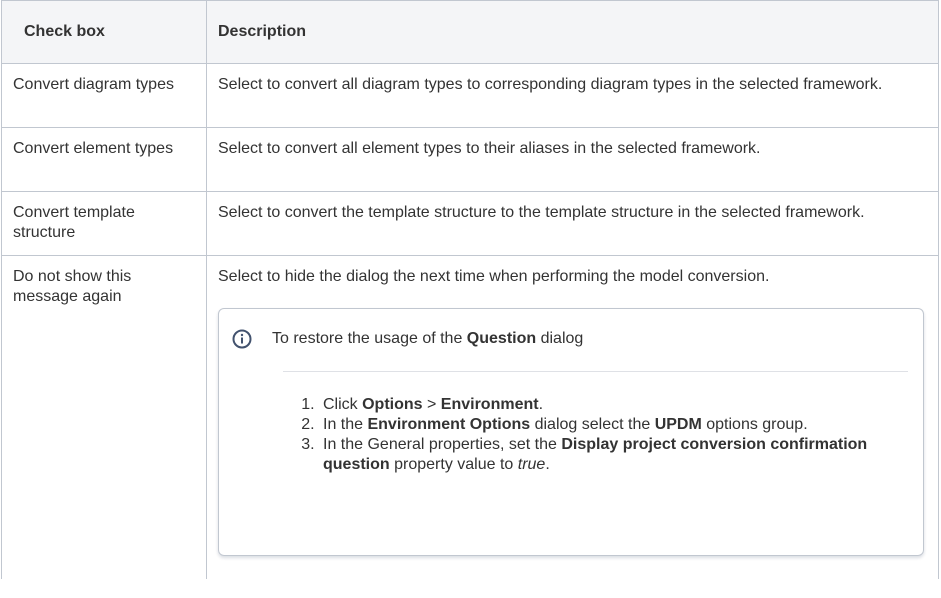  What do you see at coordinates (595, 371) in the screenshot?
I see `divider` at bounding box center [595, 371].